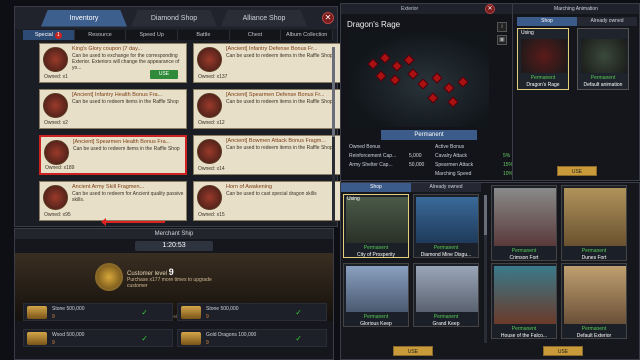 This screenshot has width=640, height=360. Describe the element at coordinates (446, 295) in the screenshot. I see `exterior-card: Permanent Grand Keep` at that location.